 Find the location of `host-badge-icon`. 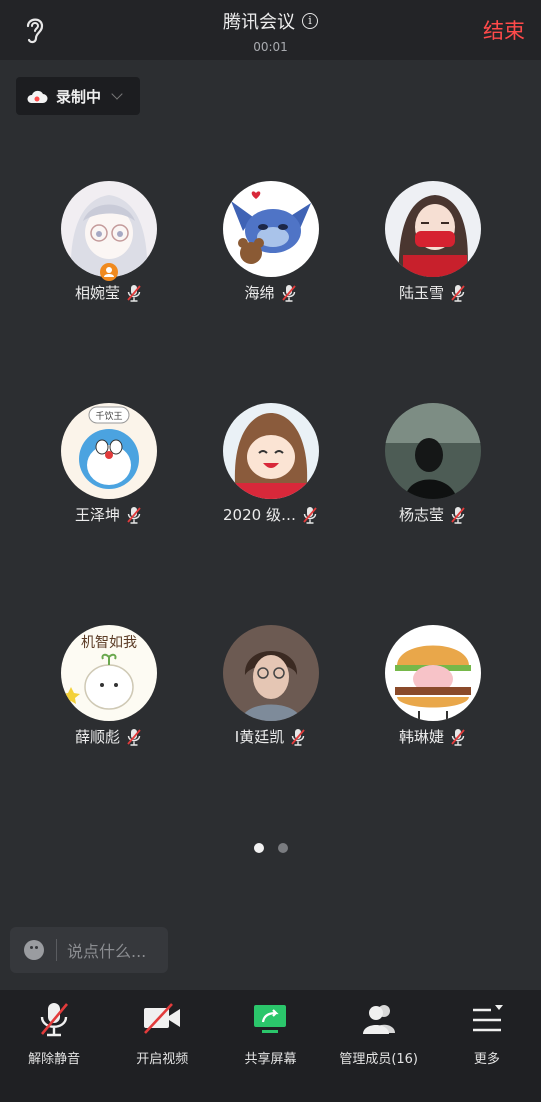

host-badge-icon is located at coordinates (109, 272).